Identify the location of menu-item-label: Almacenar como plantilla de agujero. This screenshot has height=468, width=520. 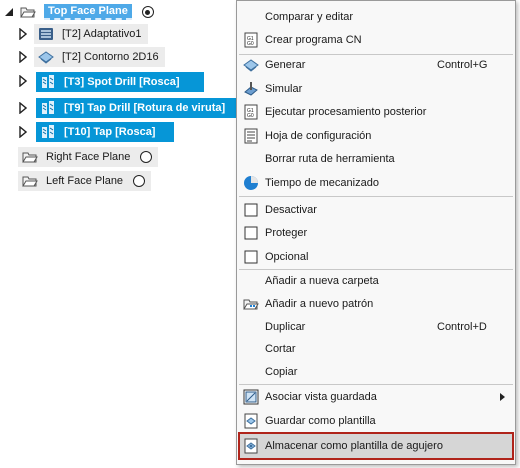
(354, 446).